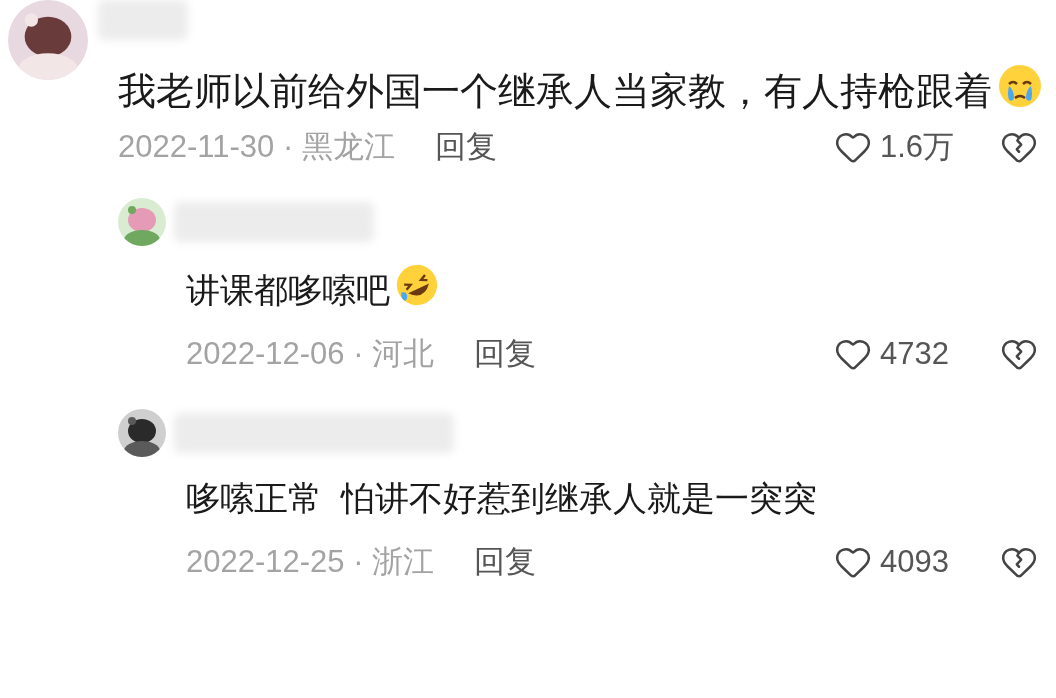  I want to click on reply-text: 讲课都哆嗦吧, so click(621, 288).